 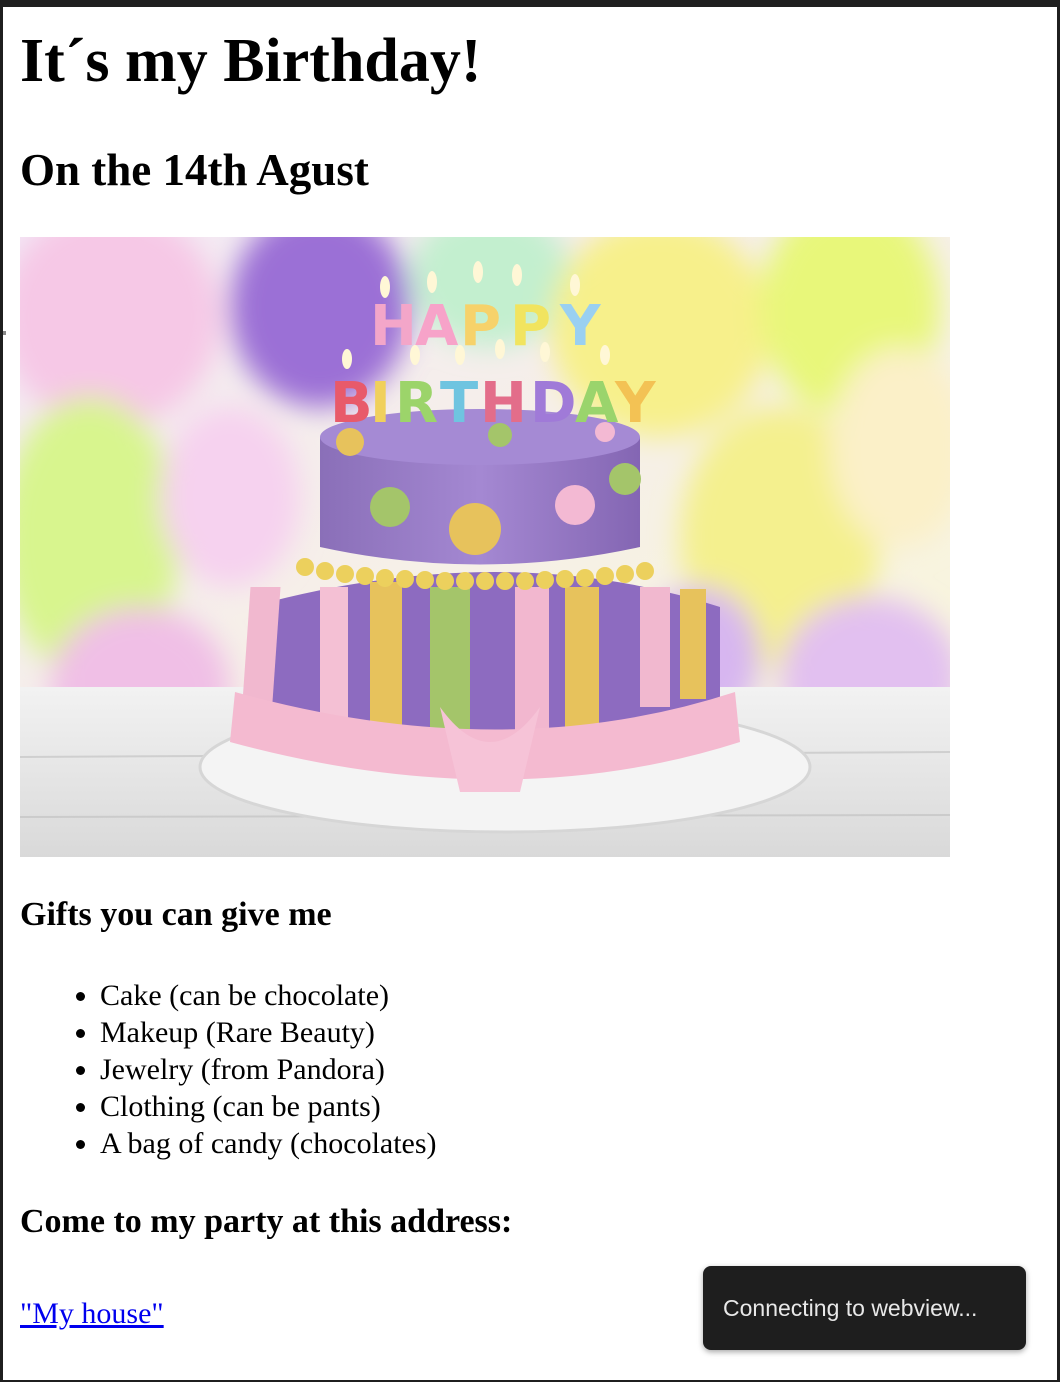 I want to click on svg-text: B, so click(x=351, y=403).